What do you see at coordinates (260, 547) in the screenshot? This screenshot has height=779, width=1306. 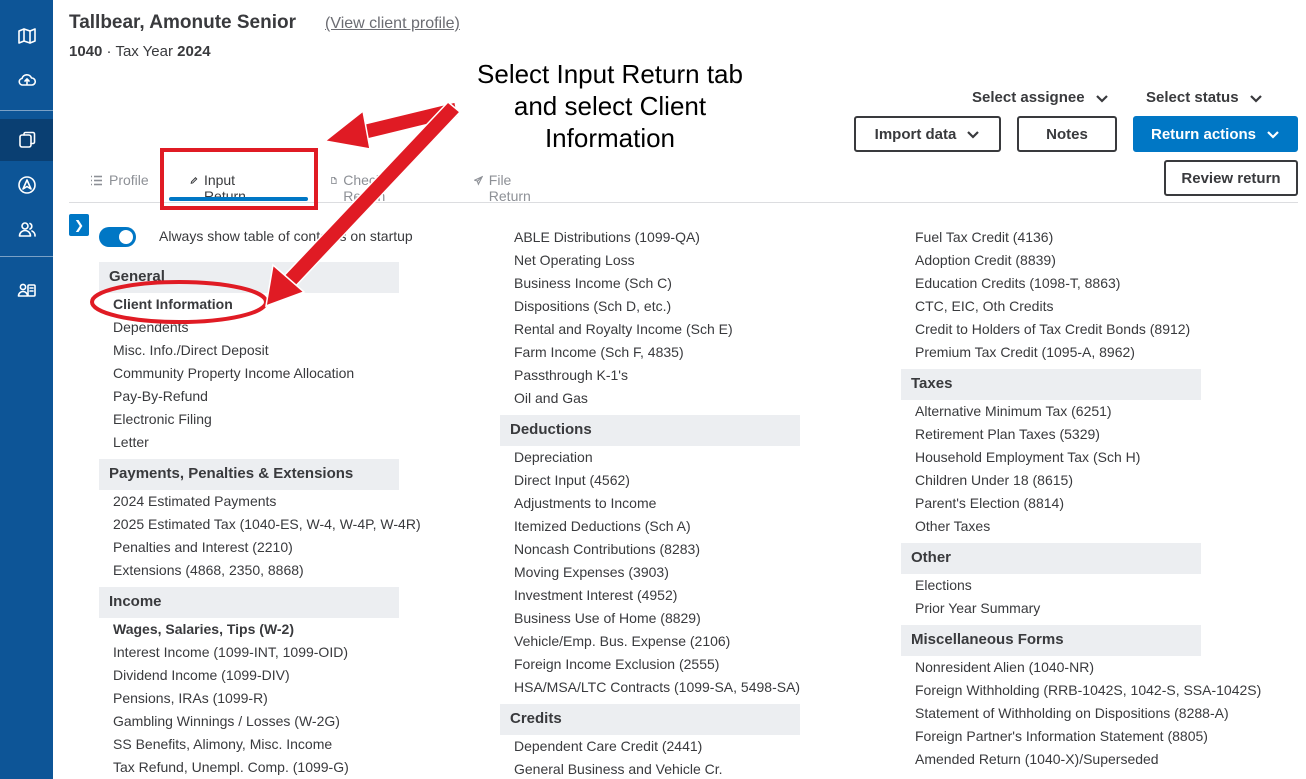 I see `toc-item: Penalties and Interest (2210)` at bounding box center [260, 547].